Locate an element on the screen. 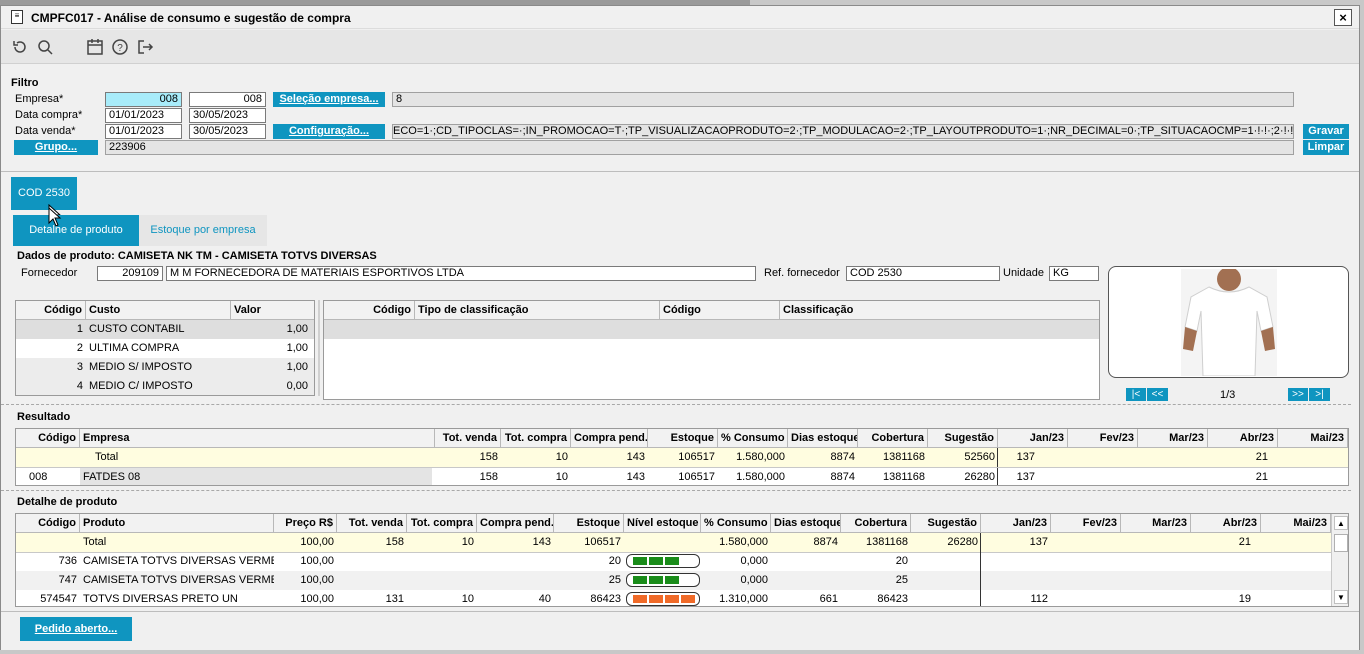 This screenshot has width=1364, height=654. data-compra-from-input: 01/01/2023 is located at coordinates (143, 115).